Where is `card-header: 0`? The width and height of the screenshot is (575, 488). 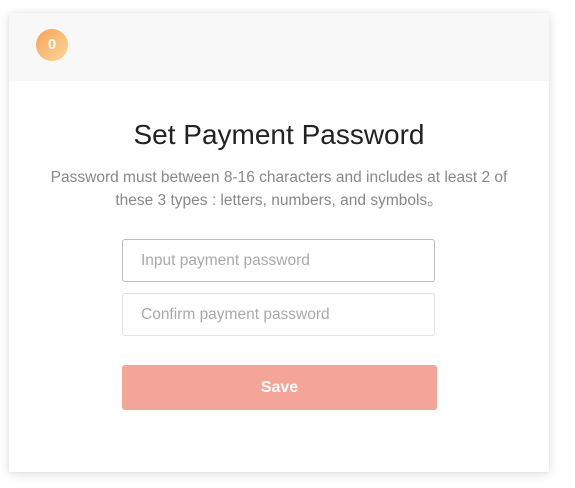 card-header: 0 is located at coordinates (279, 47).